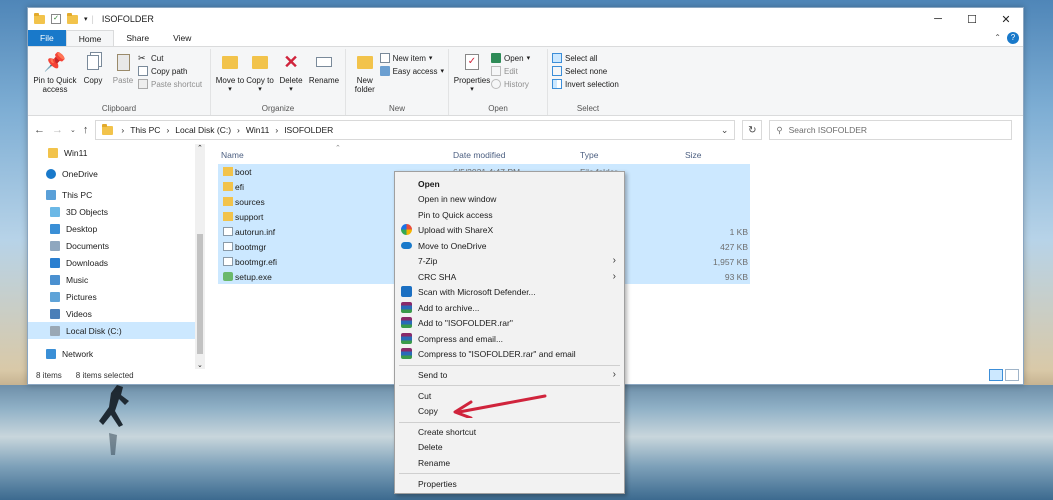 The image size is (1053, 500). What do you see at coordinates (228, 246) in the screenshot?
I see `file-icon` at bounding box center [228, 246].